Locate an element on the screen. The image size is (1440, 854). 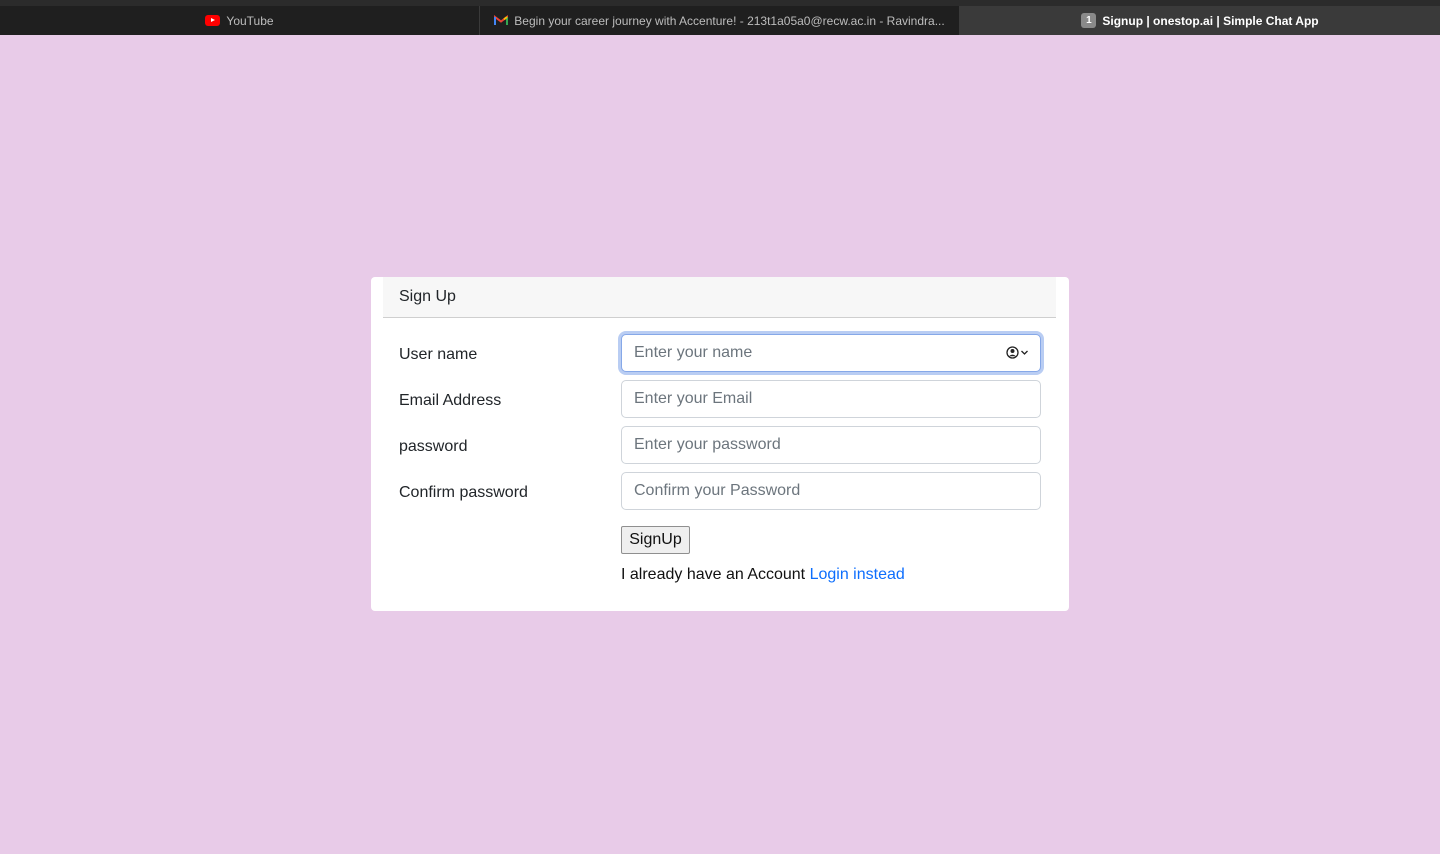
tab-title: YouTube is located at coordinates (250, 20).